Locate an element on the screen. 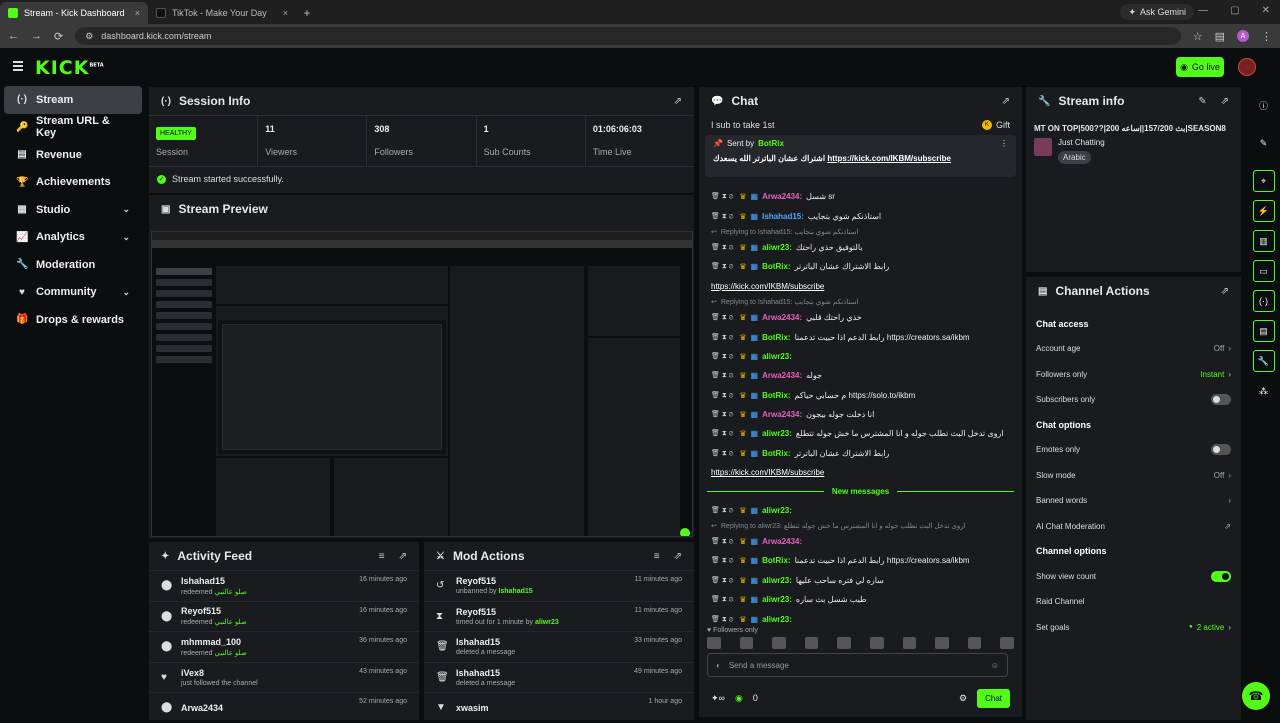  layout-icon: ▤ is located at coordinates (1263, 331).